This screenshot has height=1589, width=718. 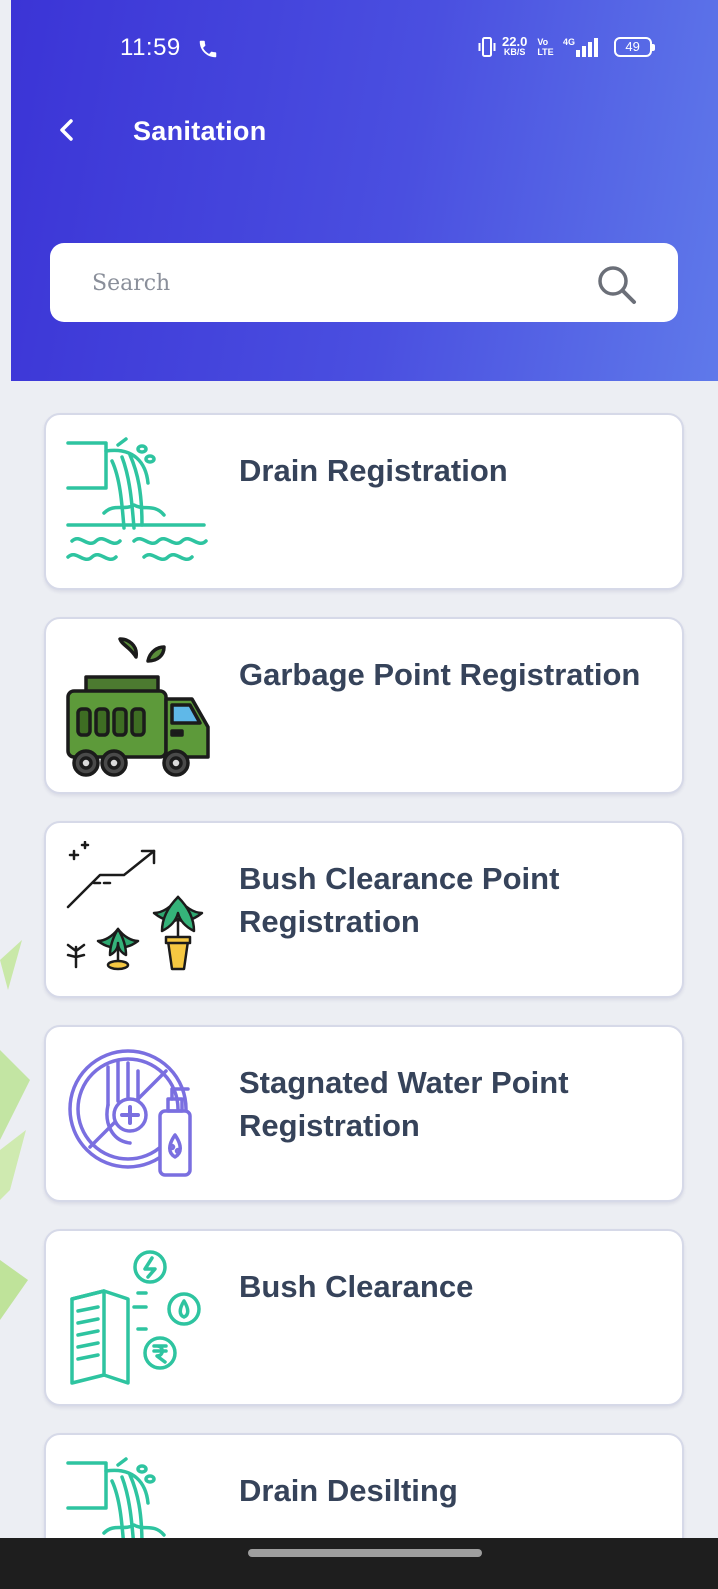 I want to click on network-type: 4G, so click(x=569, y=42).